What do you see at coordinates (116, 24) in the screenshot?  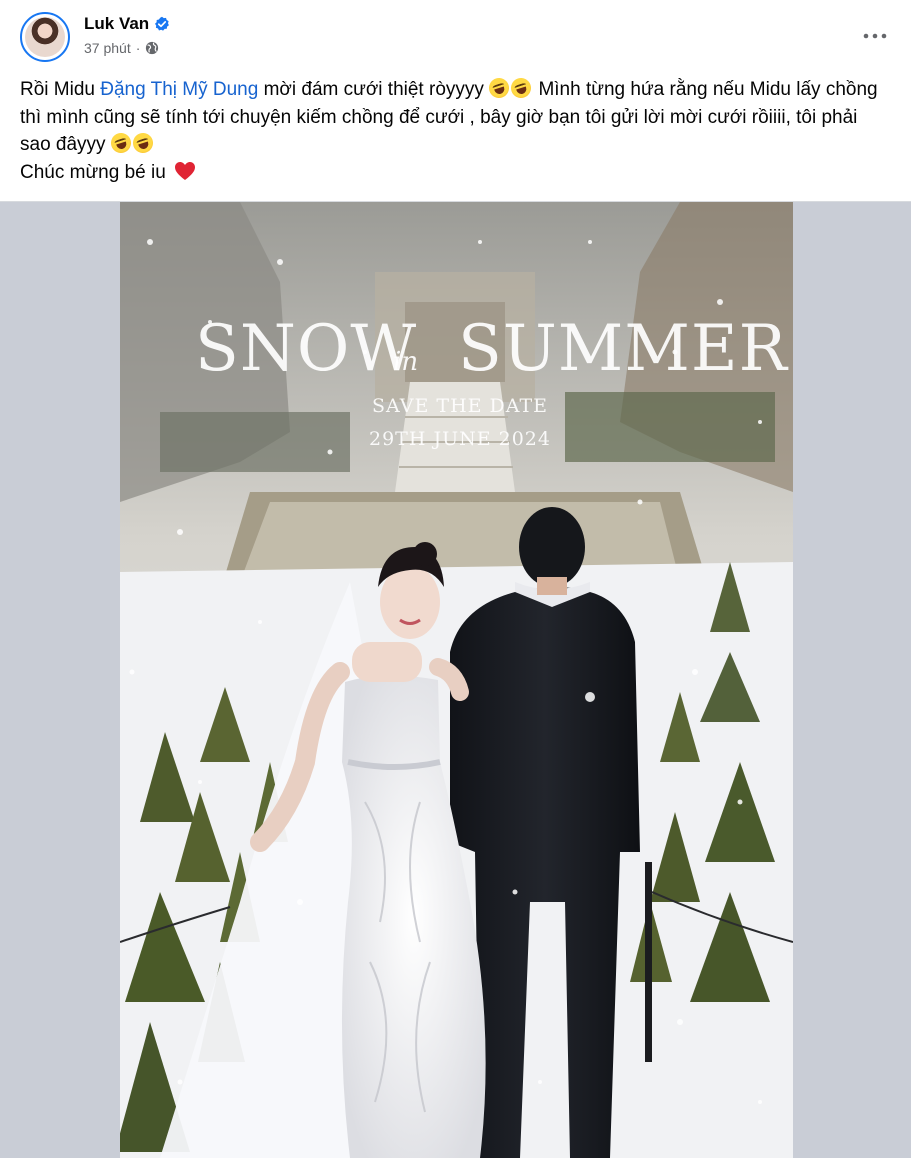 I see `author-name: Luk Van` at bounding box center [116, 24].